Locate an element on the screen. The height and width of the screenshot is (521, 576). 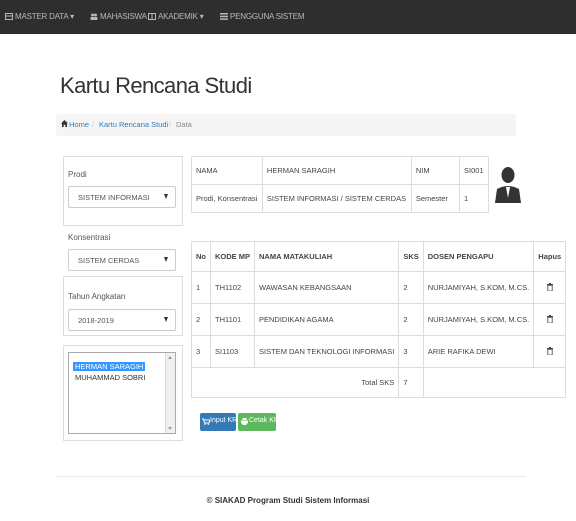
avatar is located at coordinates (508, 185).